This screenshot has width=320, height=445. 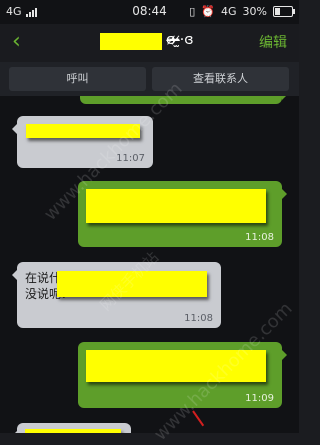 What do you see at coordinates (149, 79) in the screenshot?
I see `action-bar: 呼叫 查看联系人` at bounding box center [149, 79].